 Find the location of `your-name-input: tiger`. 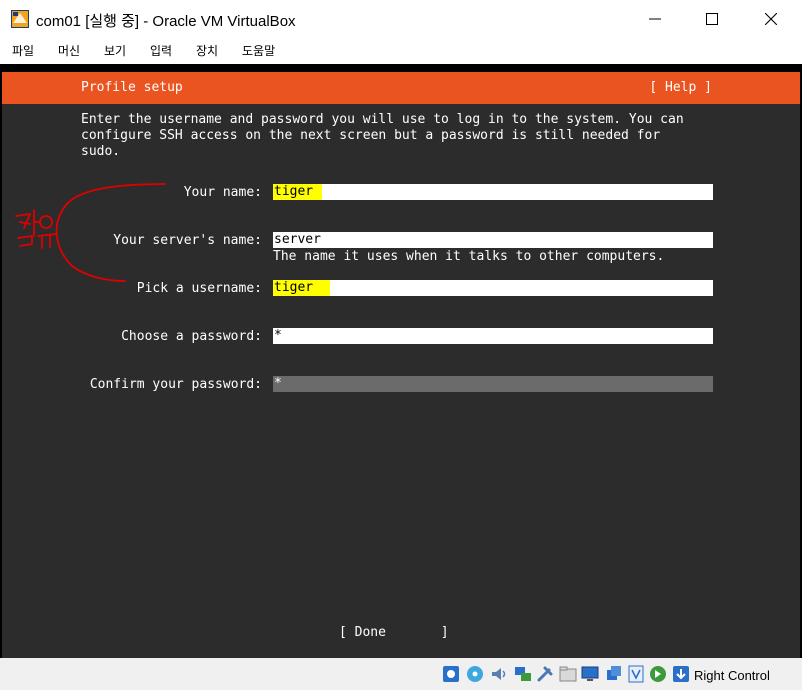

your-name-input: tiger is located at coordinates (493, 192).